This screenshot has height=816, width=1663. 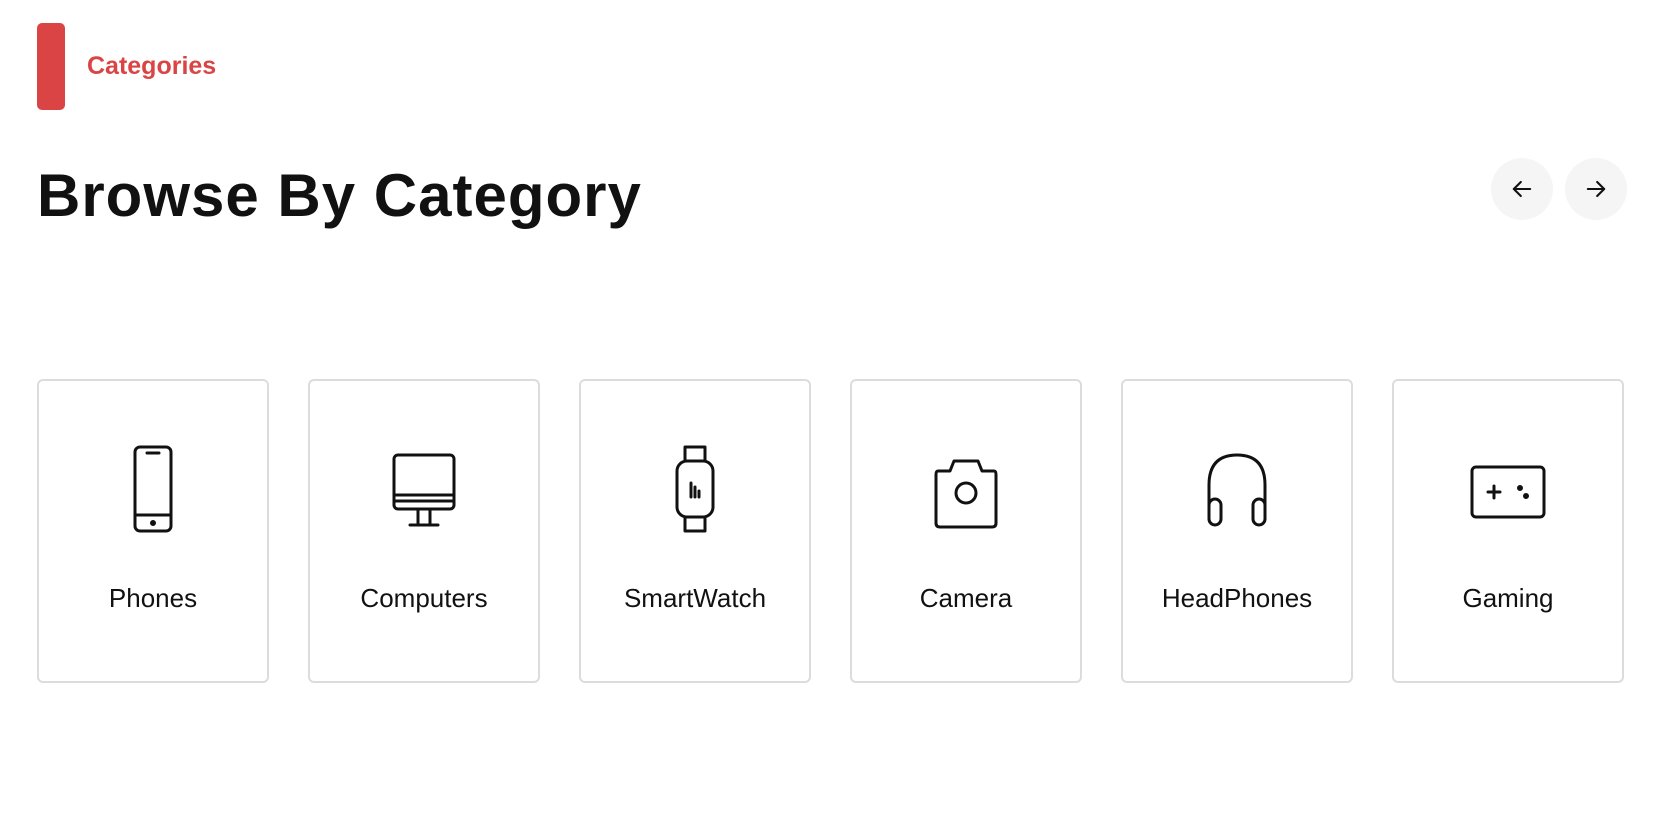 I want to click on category-label: Camera, so click(x=966, y=598).